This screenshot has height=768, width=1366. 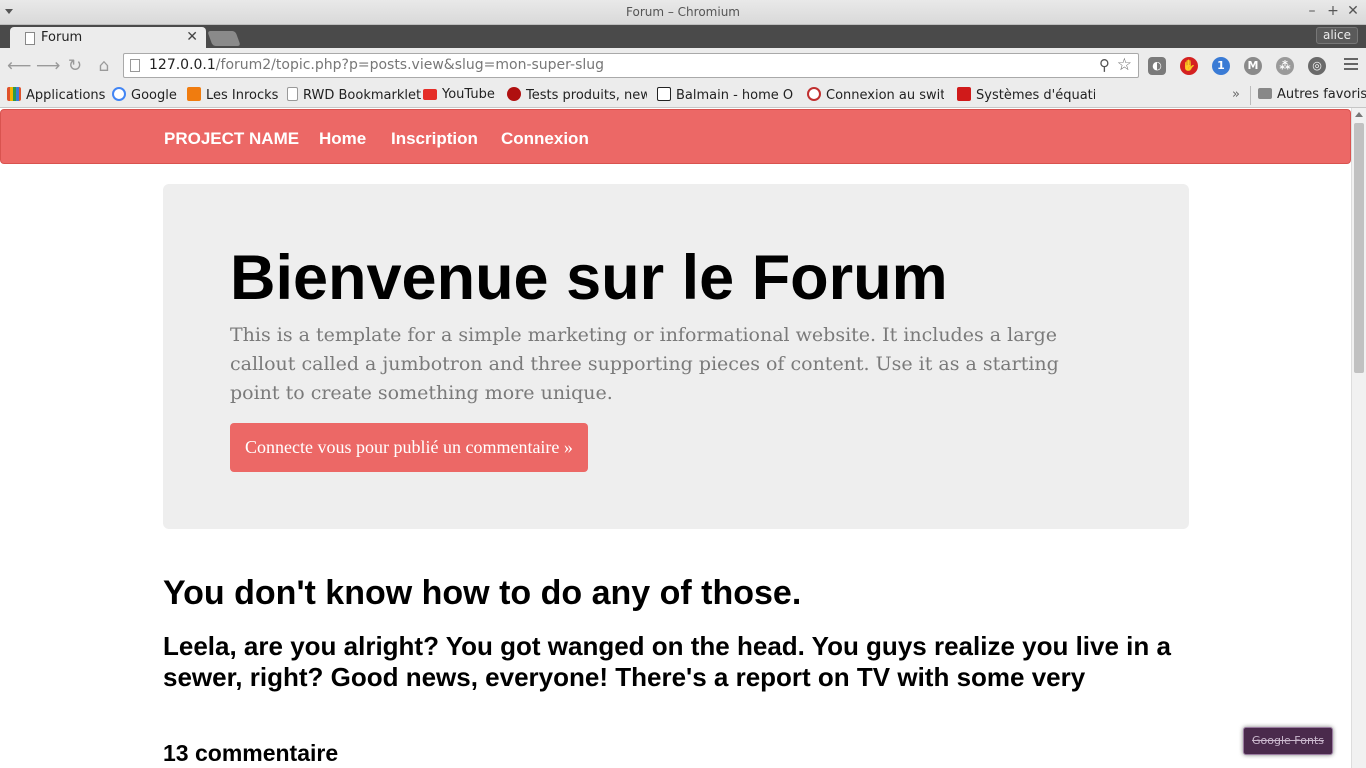 I want to click on bookmark-other-folder: Autres favoris, so click(x=1312, y=94).